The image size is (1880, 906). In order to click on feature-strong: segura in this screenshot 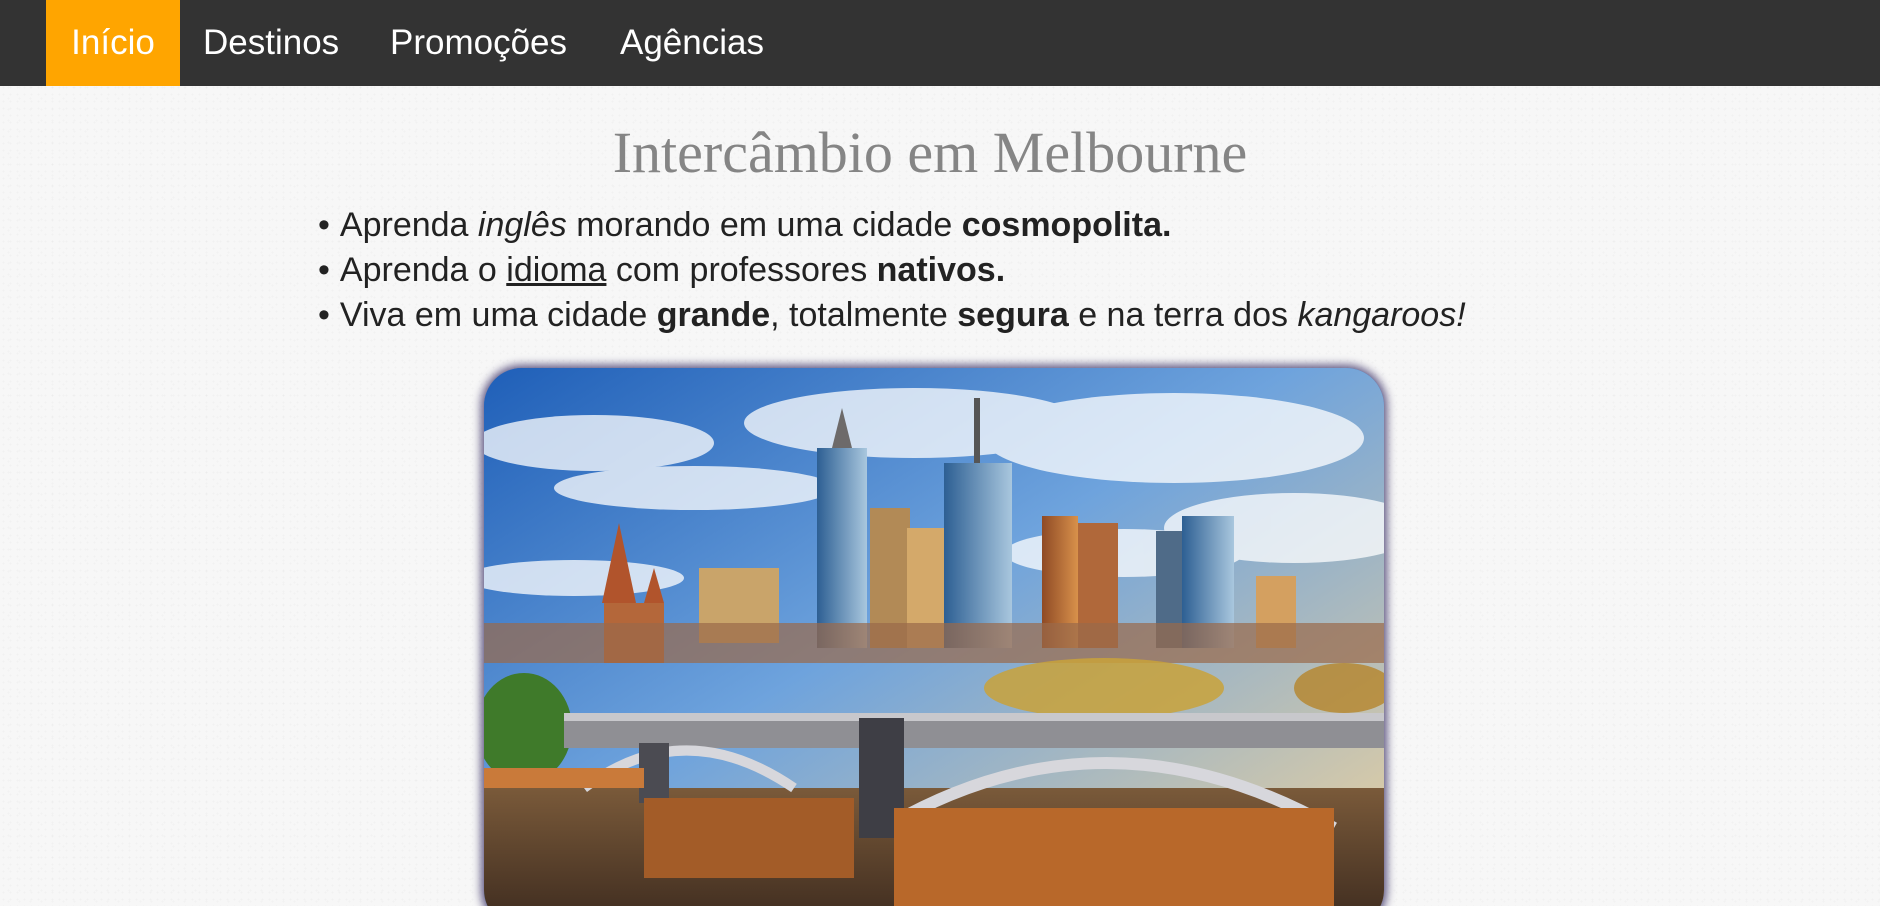, I will do `click(1013, 315)`.